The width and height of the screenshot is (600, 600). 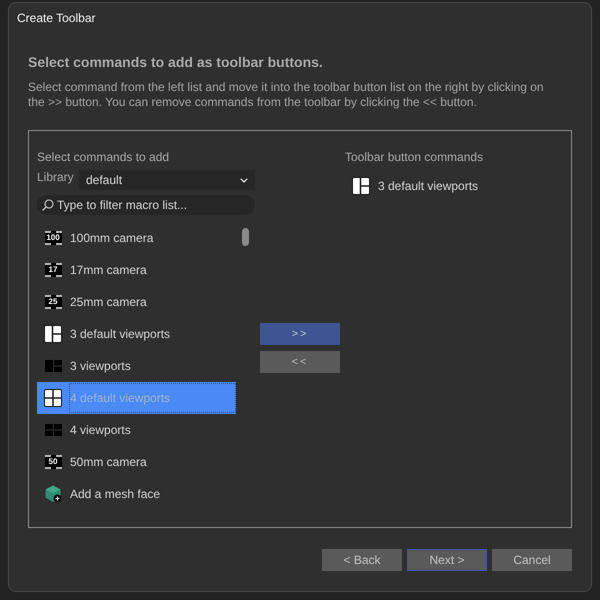 What do you see at coordinates (53, 462) in the screenshot?
I see `film-frame-badge: 50` at bounding box center [53, 462].